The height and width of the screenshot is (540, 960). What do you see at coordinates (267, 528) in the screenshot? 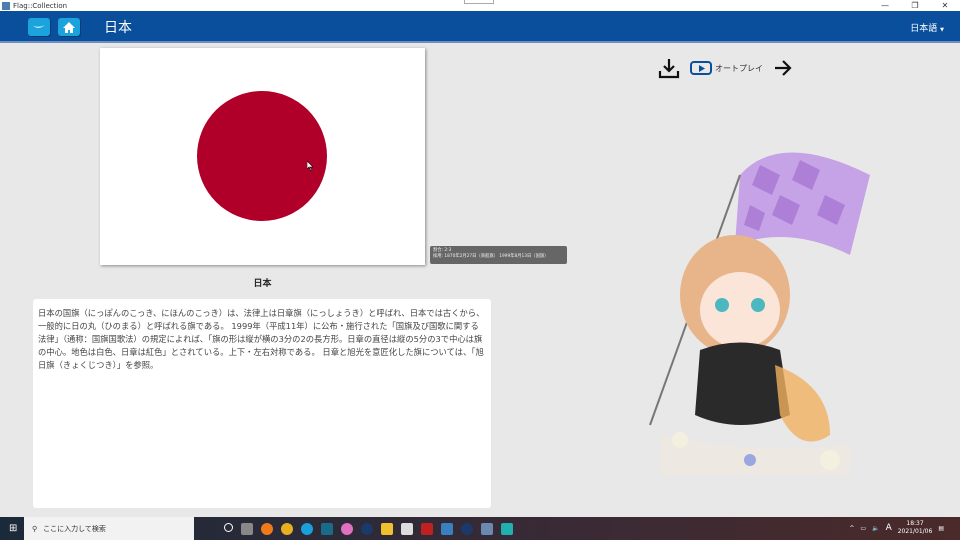
I see `firefox-icon` at bounding box center [267, 528].